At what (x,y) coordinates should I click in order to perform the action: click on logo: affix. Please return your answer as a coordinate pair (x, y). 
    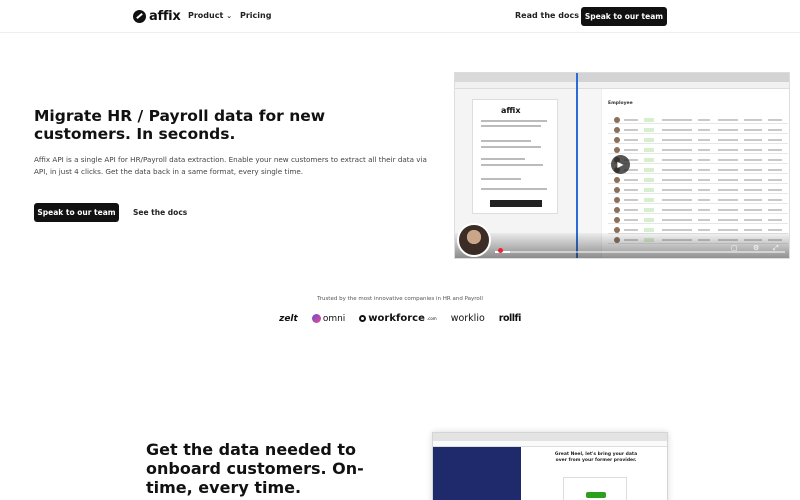
    Looking at the image, I should click on (157, 16).